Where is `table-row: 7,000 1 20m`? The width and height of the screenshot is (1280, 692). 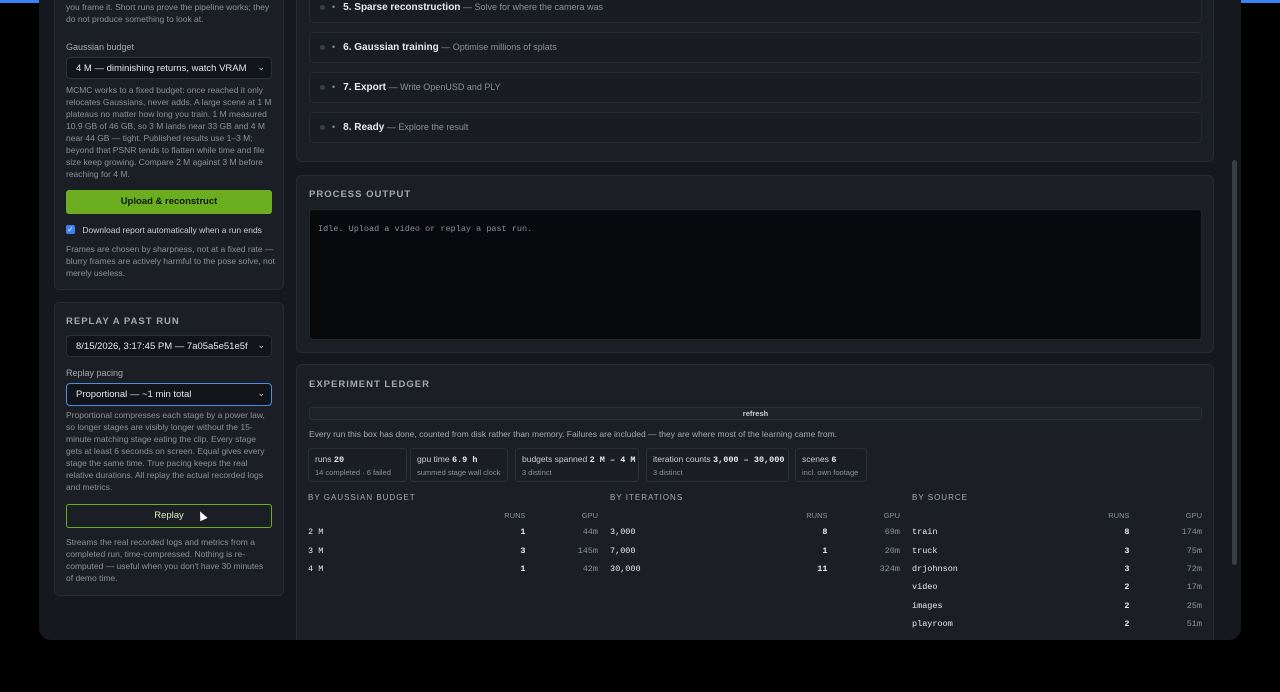 table-row: 7,000 1 20m is located at coordinates (755, 550).